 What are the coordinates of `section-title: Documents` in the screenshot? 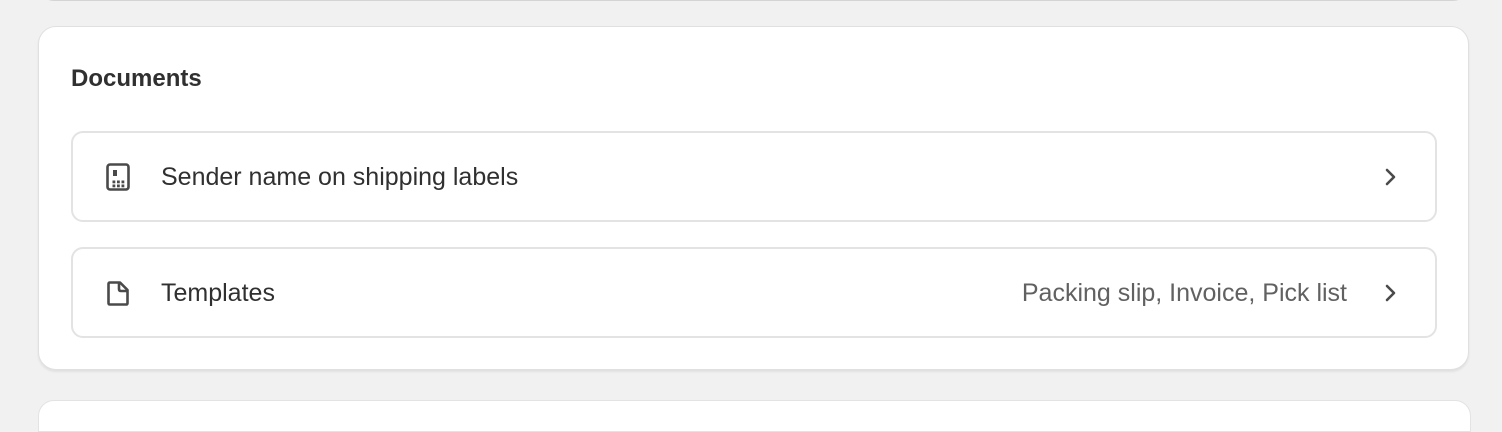 It's located at (136, 78).